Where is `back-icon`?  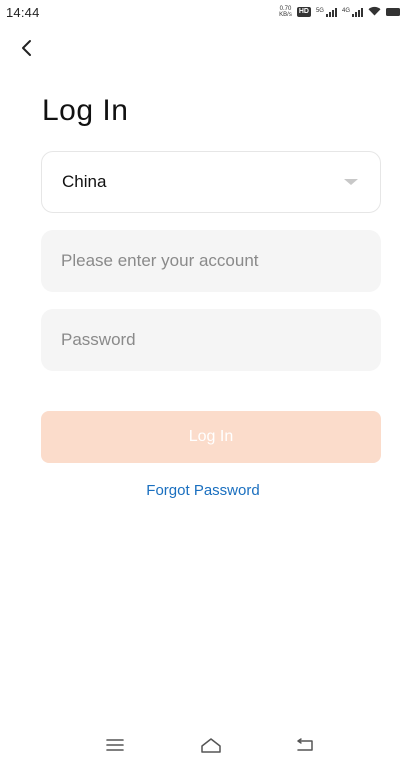 back-icon is located at coordinates (305, 744).